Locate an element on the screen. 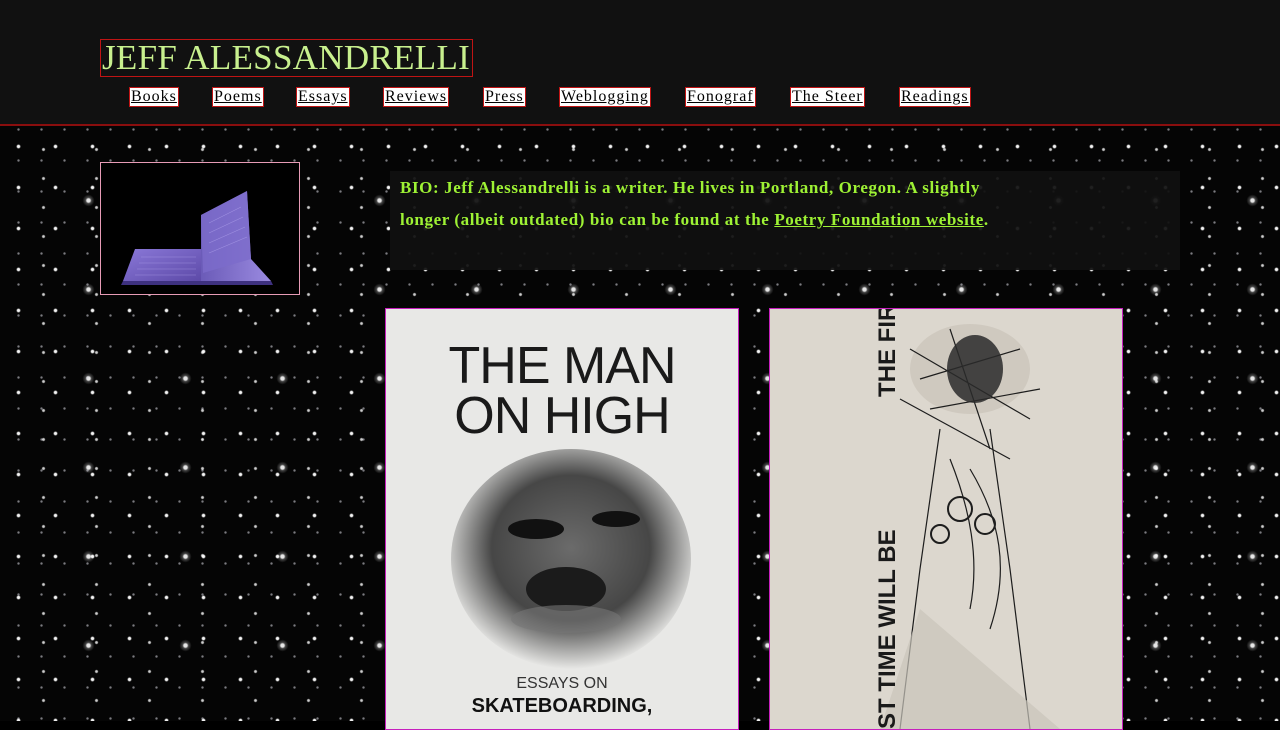 This screenshot has width=1280, height=730. bio-trailing: . is located at coordinates (986, 219).